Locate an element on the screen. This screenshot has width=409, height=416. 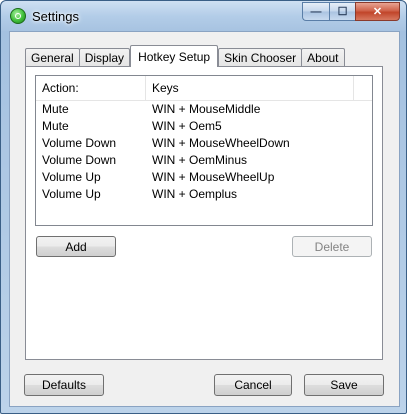
tab-skin-chooser: Skin Chooser is located at coordinates (260, 57).